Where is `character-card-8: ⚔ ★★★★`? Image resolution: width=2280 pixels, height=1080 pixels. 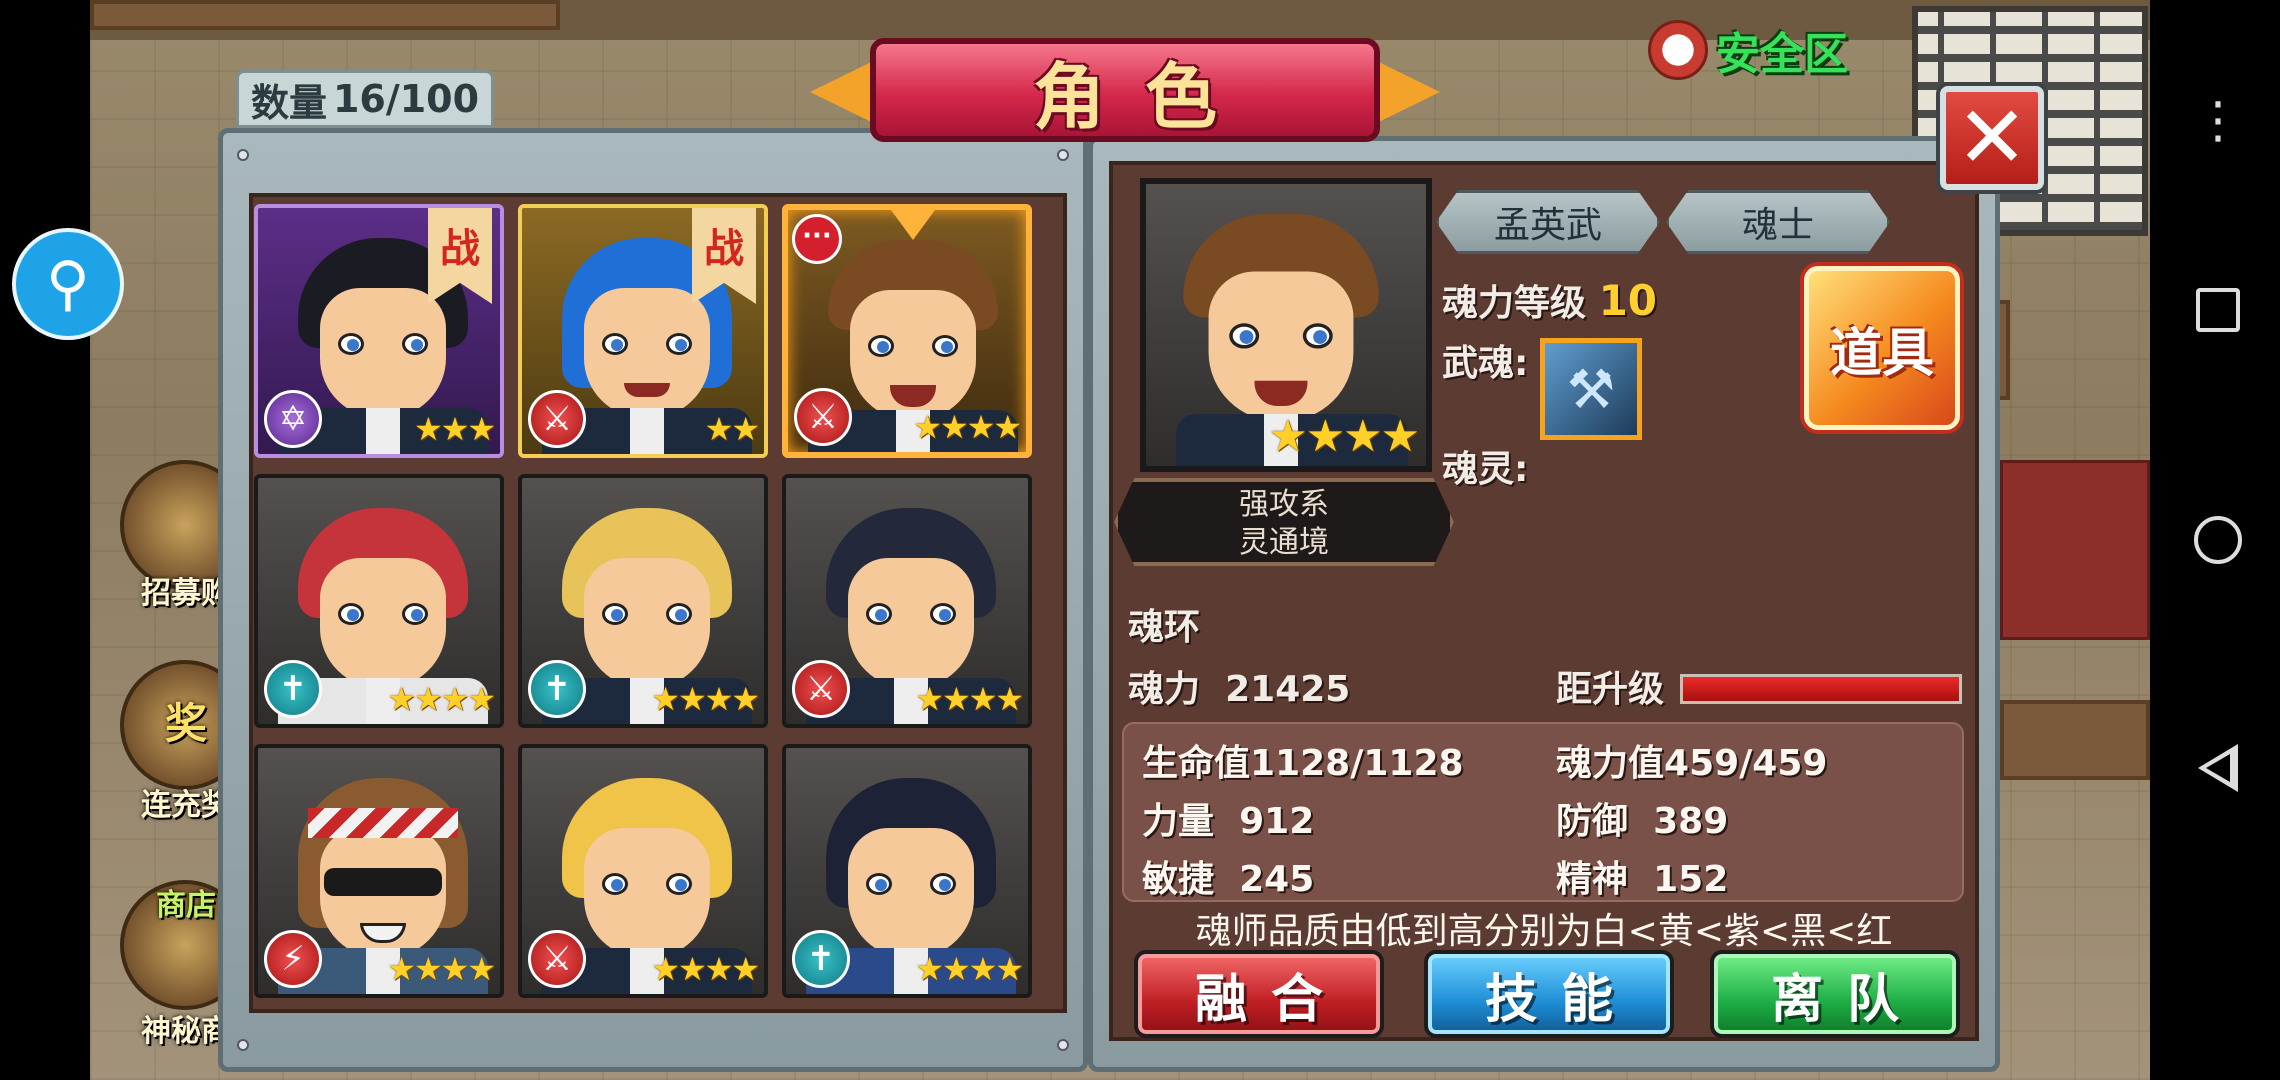
character-card-8: ⚔ ★★★★ is located at coordinates (643, 871).